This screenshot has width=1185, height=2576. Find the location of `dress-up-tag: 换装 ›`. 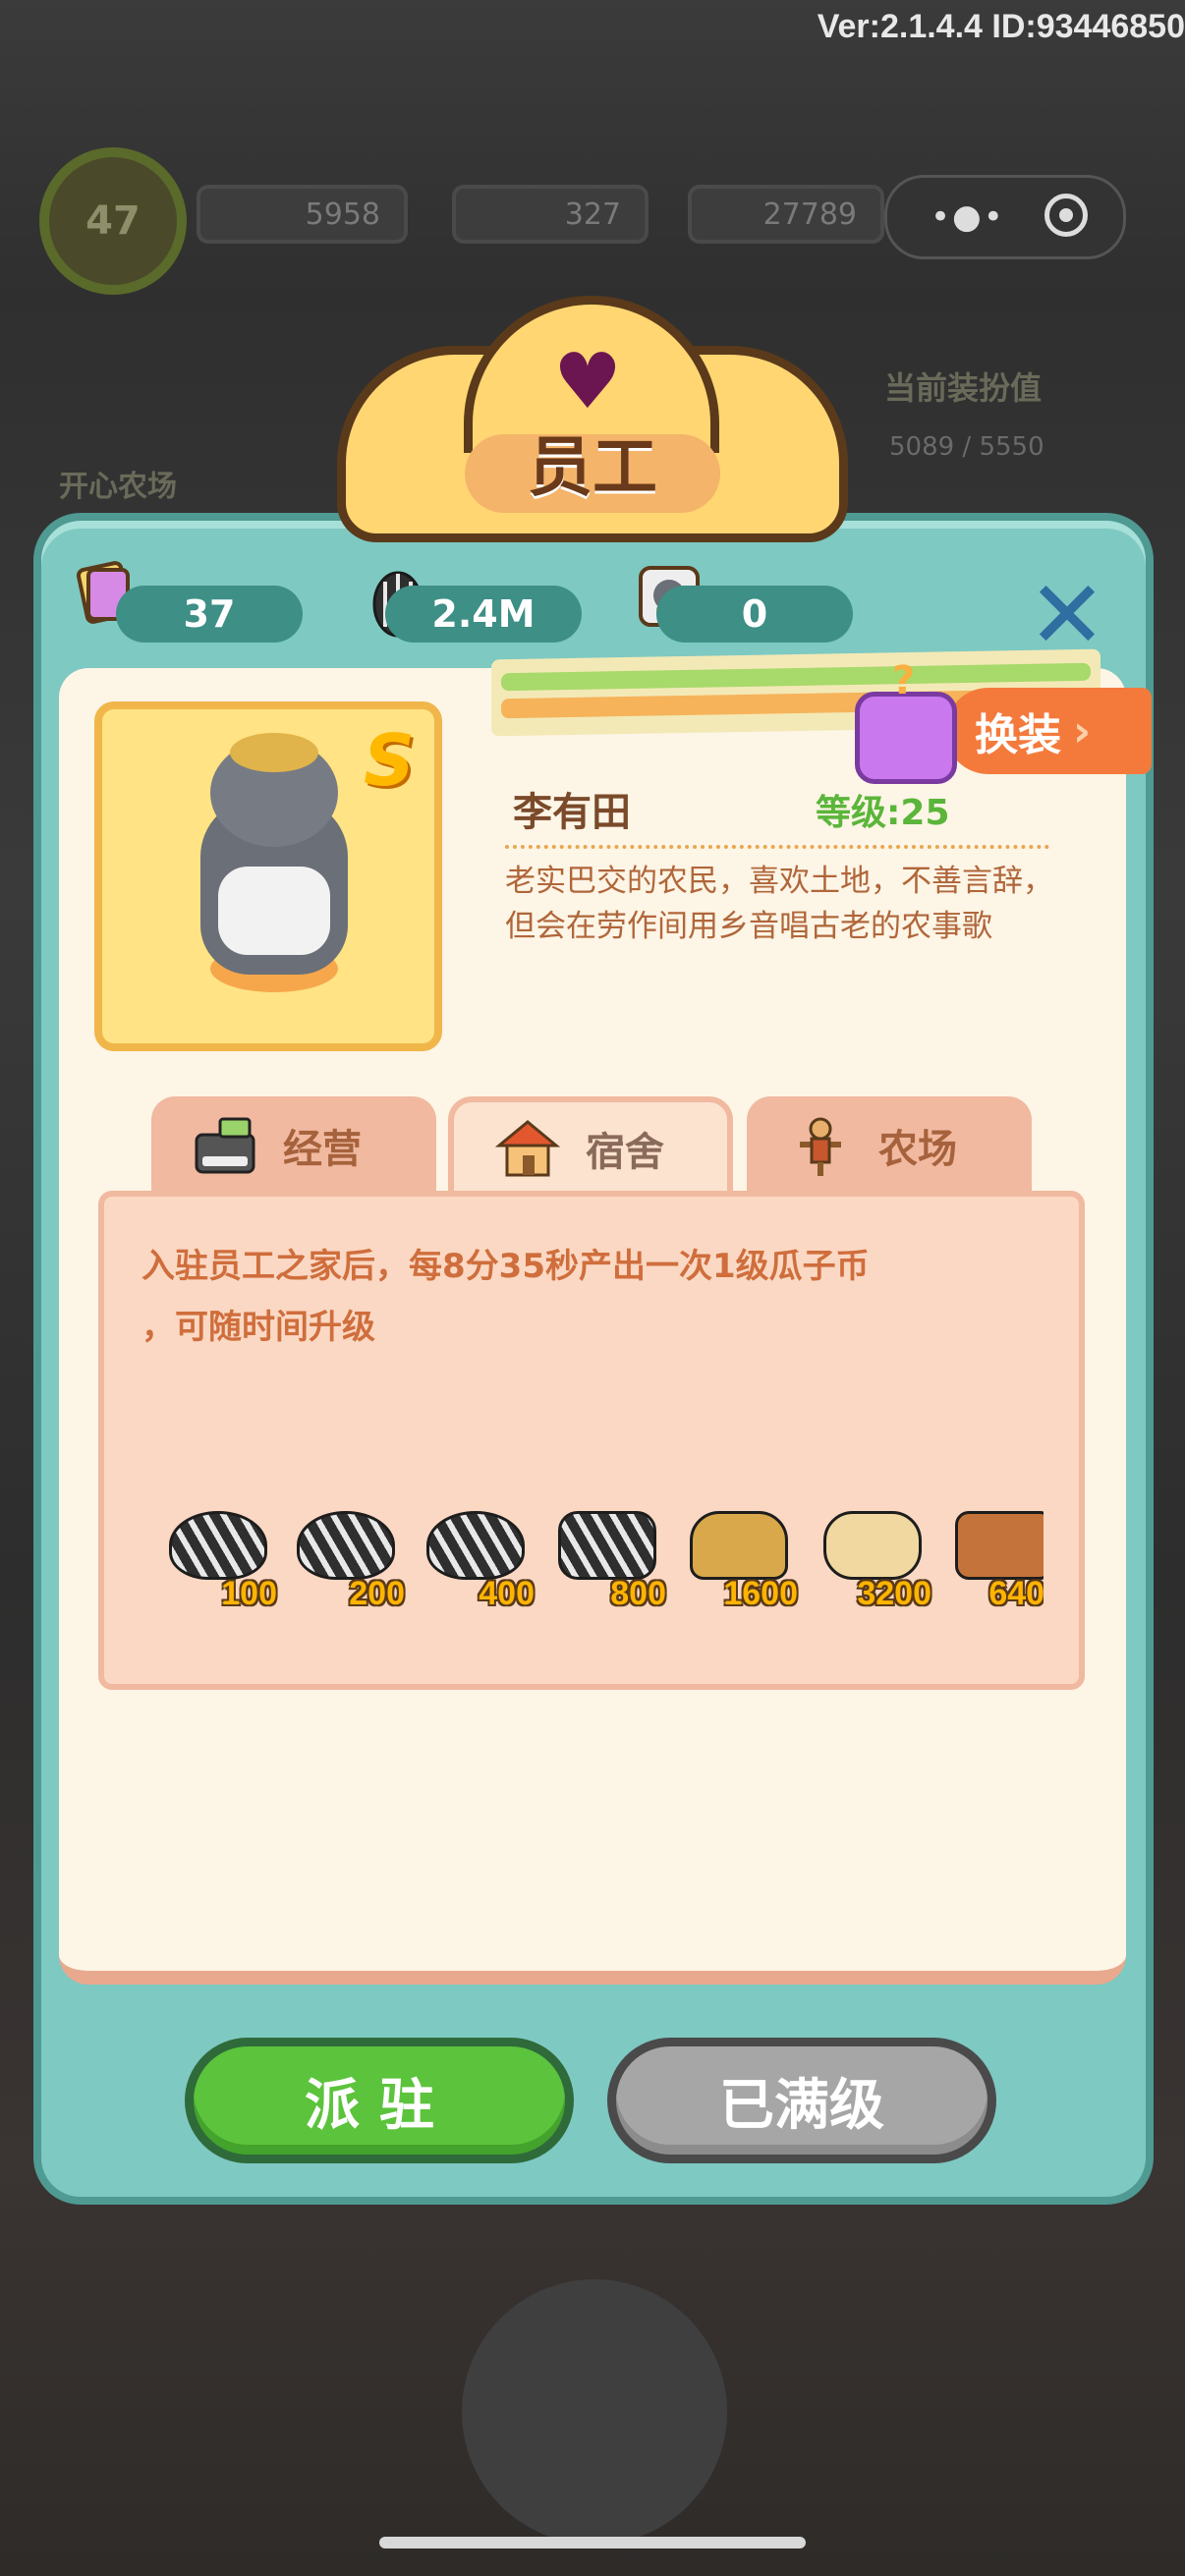

dress-up-tag: 换装 › is located at coordinates (1049, 731).